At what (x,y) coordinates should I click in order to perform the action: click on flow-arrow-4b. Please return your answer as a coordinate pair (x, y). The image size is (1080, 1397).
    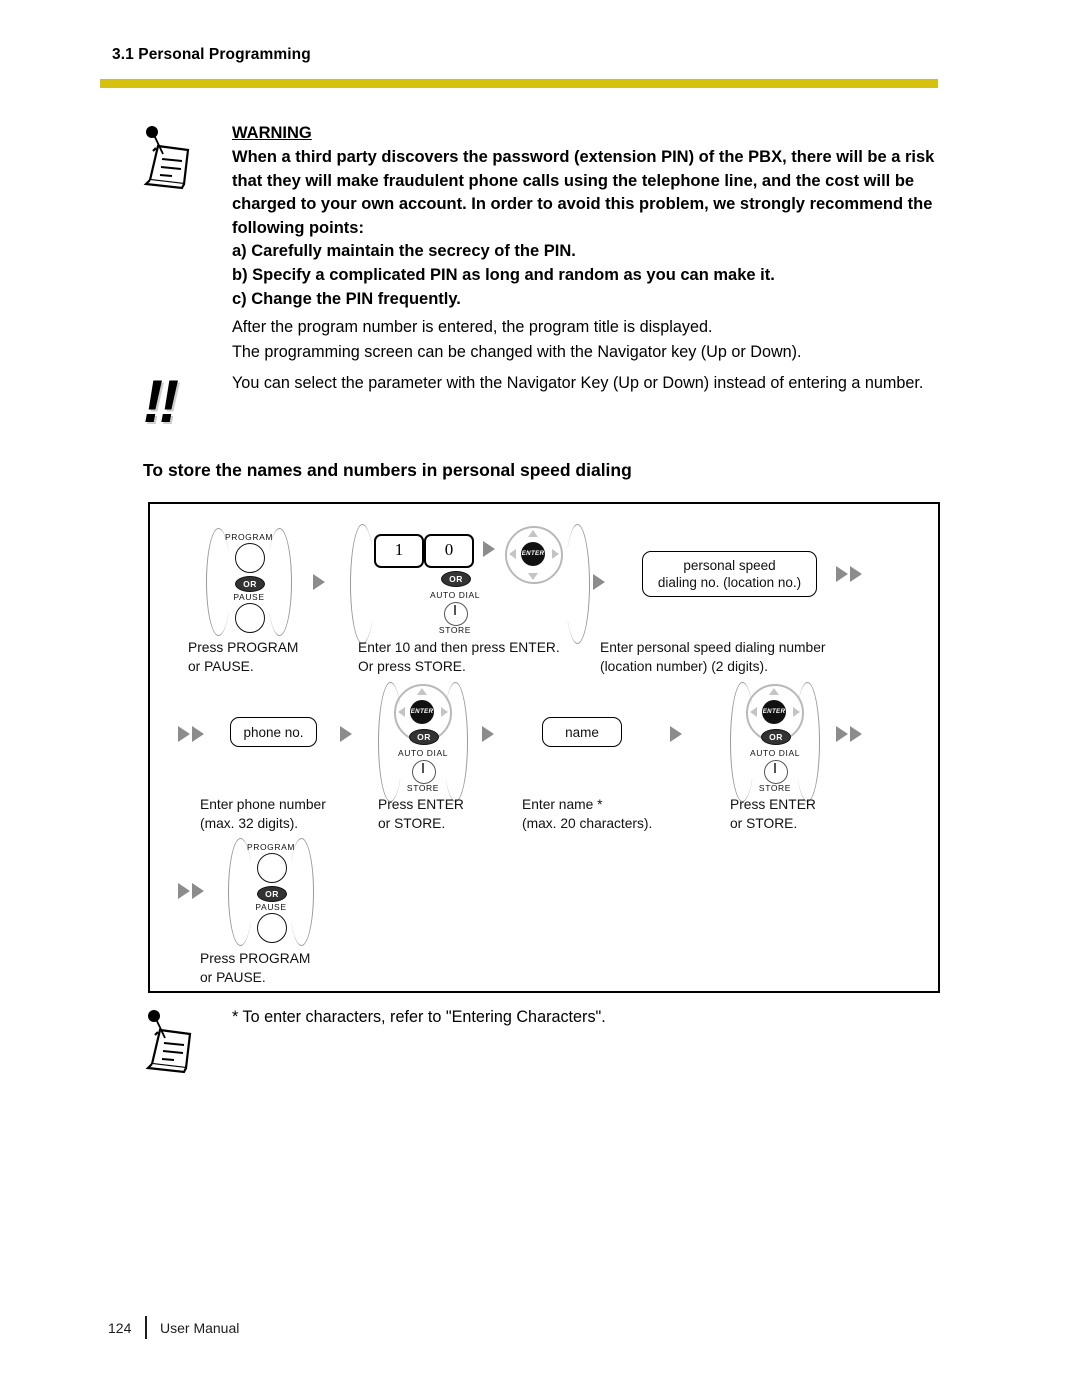
    Looking at the image, I should click on (198, 734).